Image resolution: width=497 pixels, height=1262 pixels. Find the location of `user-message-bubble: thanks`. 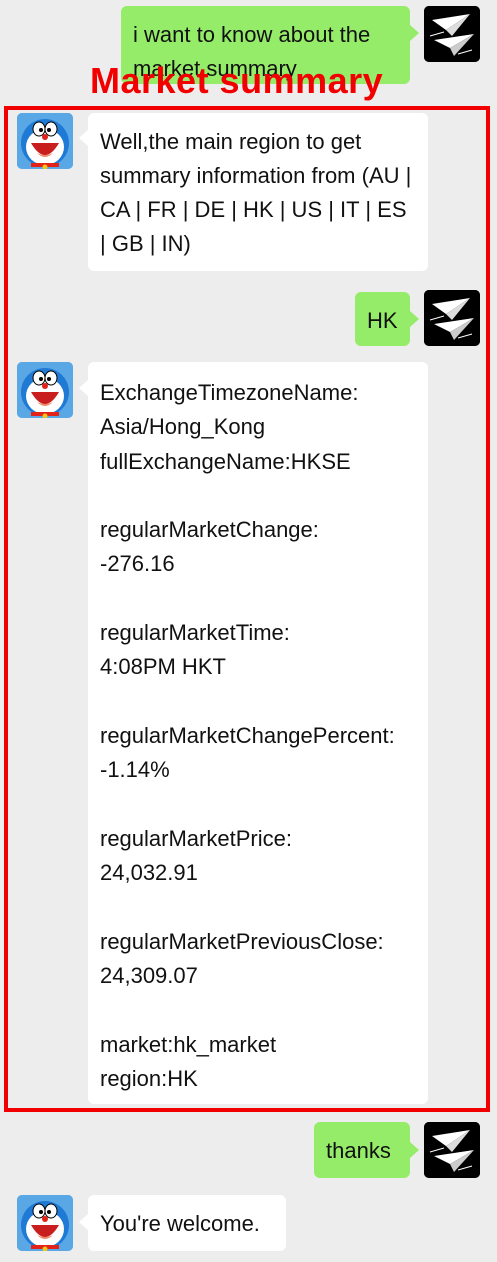

user-message-bubble: thanks is located at coordinates (362, 1150).